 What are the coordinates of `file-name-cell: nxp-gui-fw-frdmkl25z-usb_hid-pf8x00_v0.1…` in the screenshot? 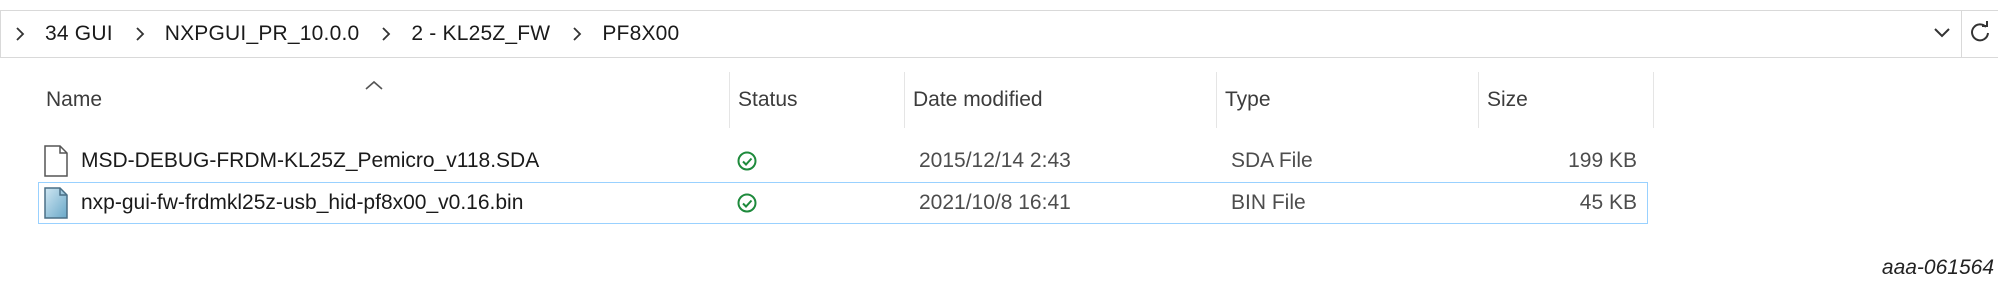 It's located at (387, 203).